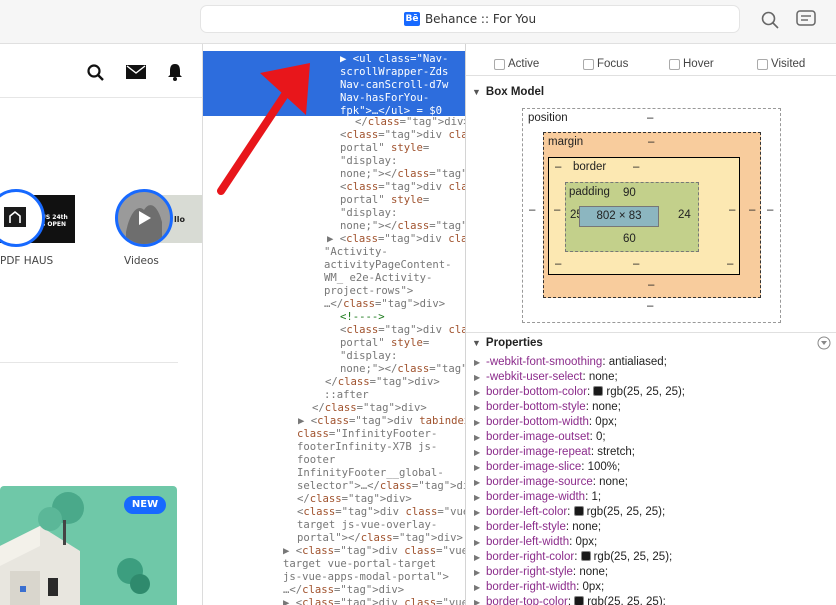 This screenshot has width=836, height=605. I want to click on property-value: 100%;, so click(604, 467).